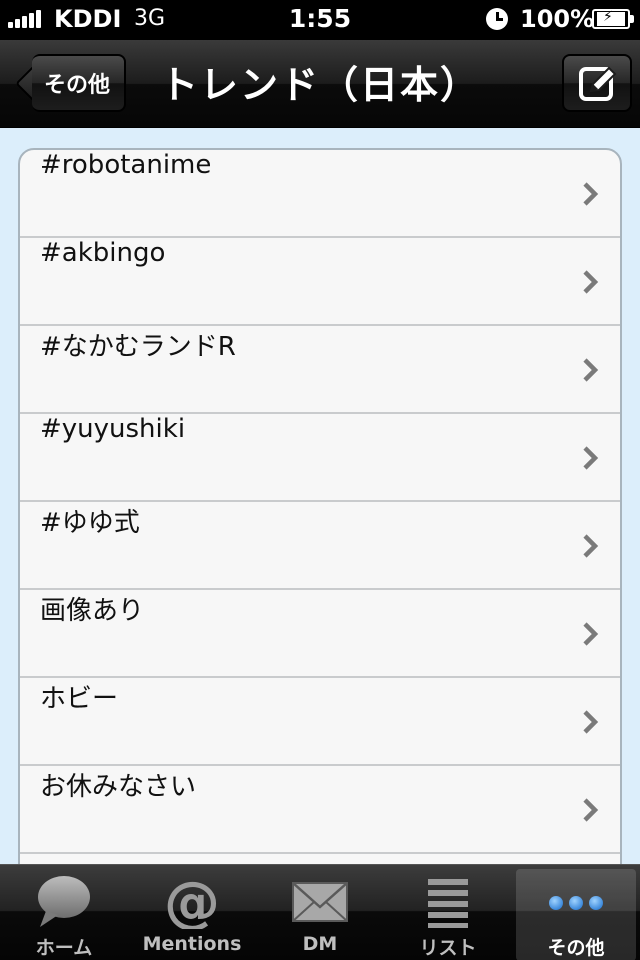 The image size is (640, 960). What do you see at coordinates (576, 948) in the screenshot?
I see `tab-label: その他` at bounding box center [576, 948].